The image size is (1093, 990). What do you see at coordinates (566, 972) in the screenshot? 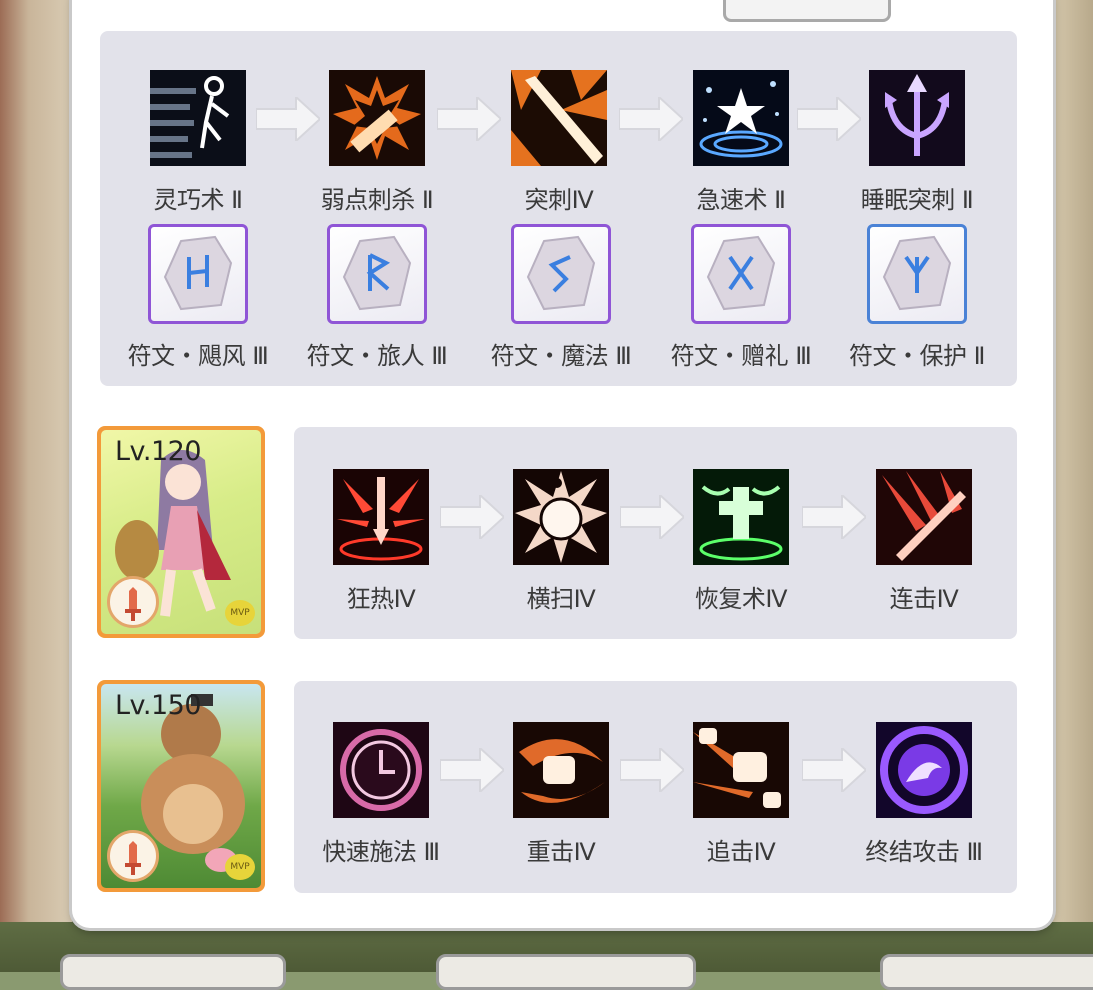
I see `bottom-button-middle` at bounding box center [566, 972].